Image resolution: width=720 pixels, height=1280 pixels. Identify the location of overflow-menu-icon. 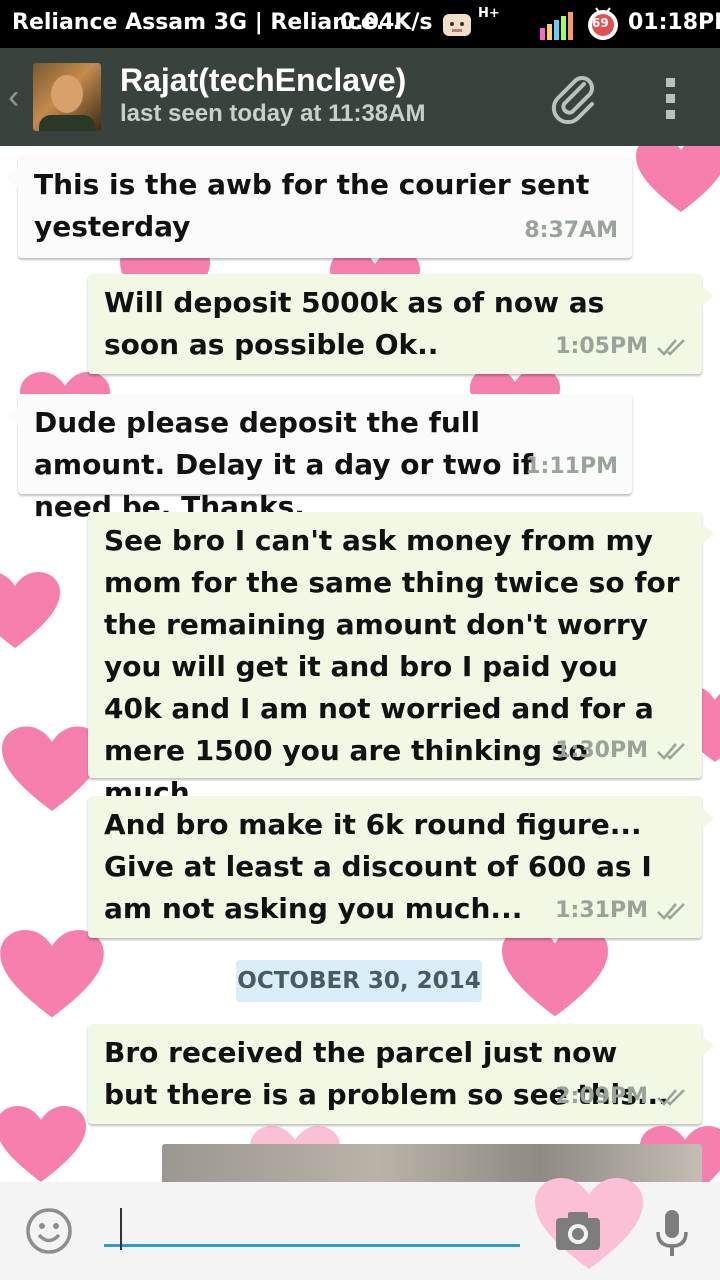
(678, 98).